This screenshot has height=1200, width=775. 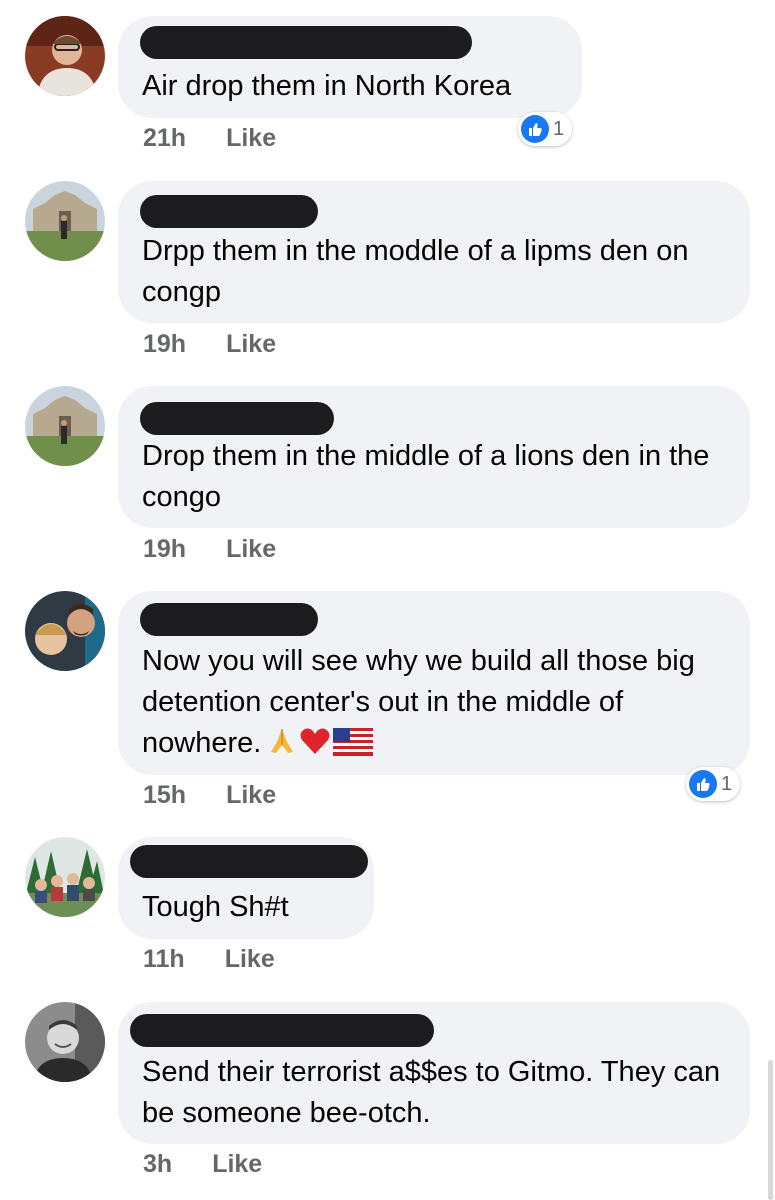 I want to click on comment-meta: 21h Like, so click(x=209, y=138).